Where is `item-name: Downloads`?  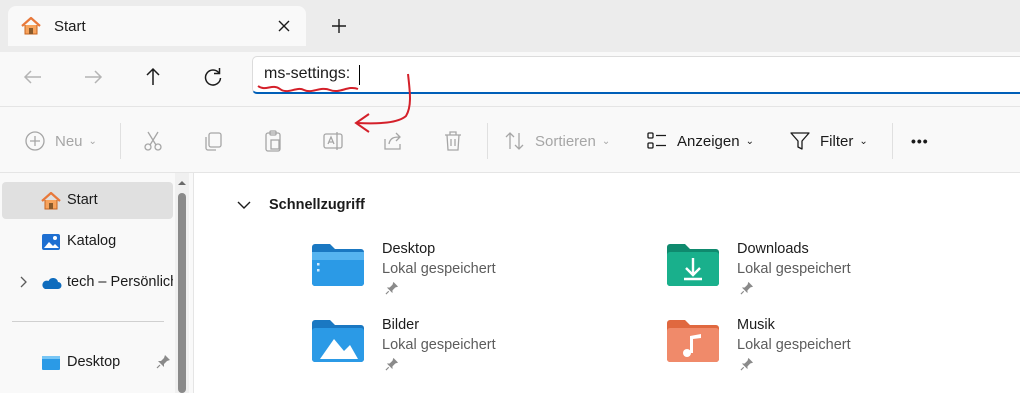 item-name: Downloads is located at coordinates (773, 249).